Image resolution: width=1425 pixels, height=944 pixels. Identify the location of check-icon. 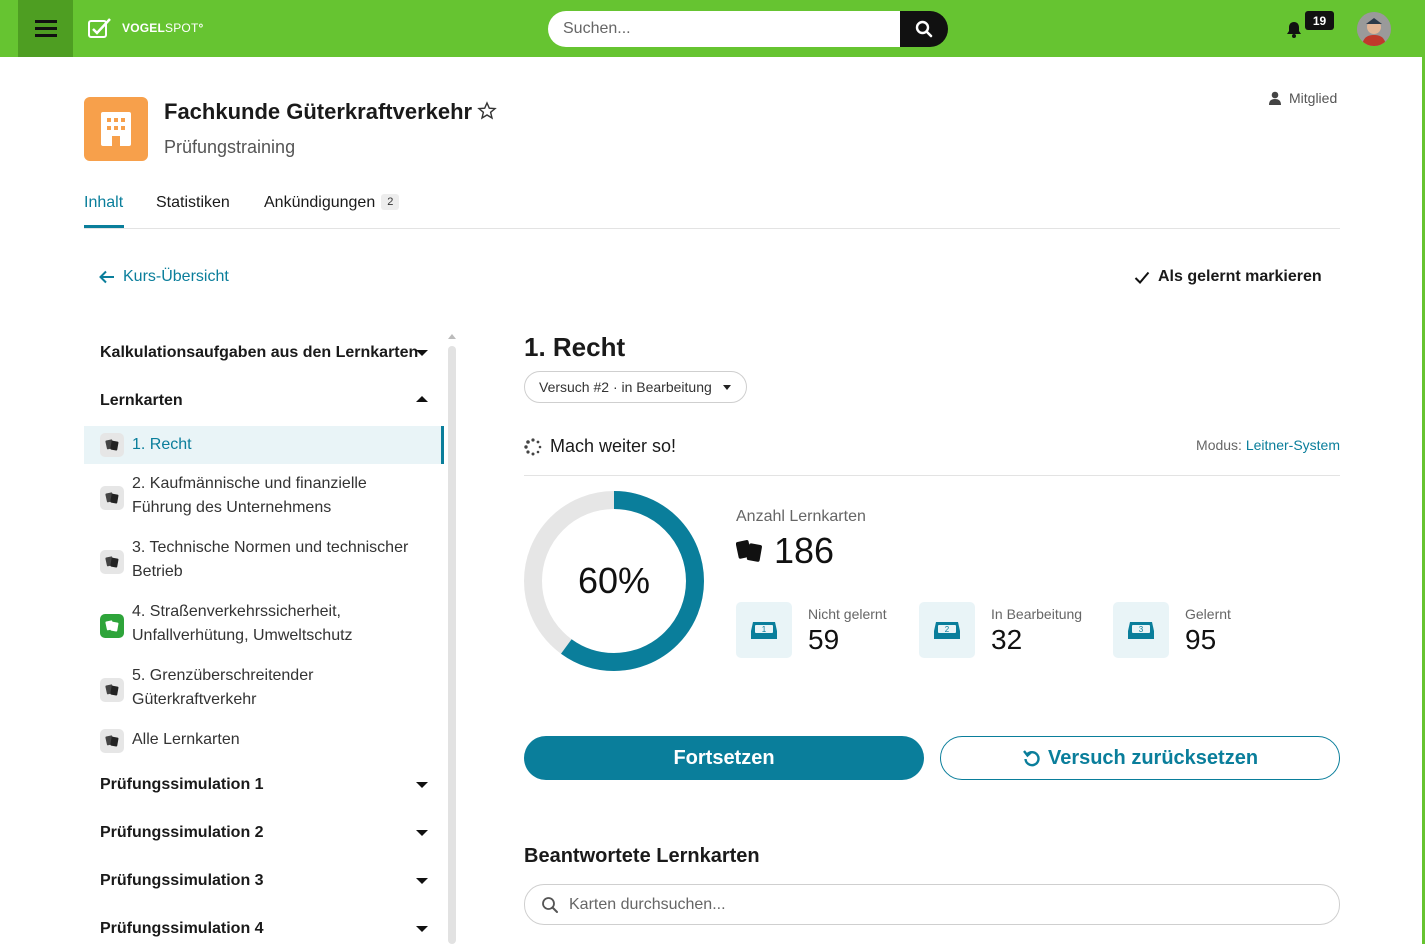
(1142, 277).